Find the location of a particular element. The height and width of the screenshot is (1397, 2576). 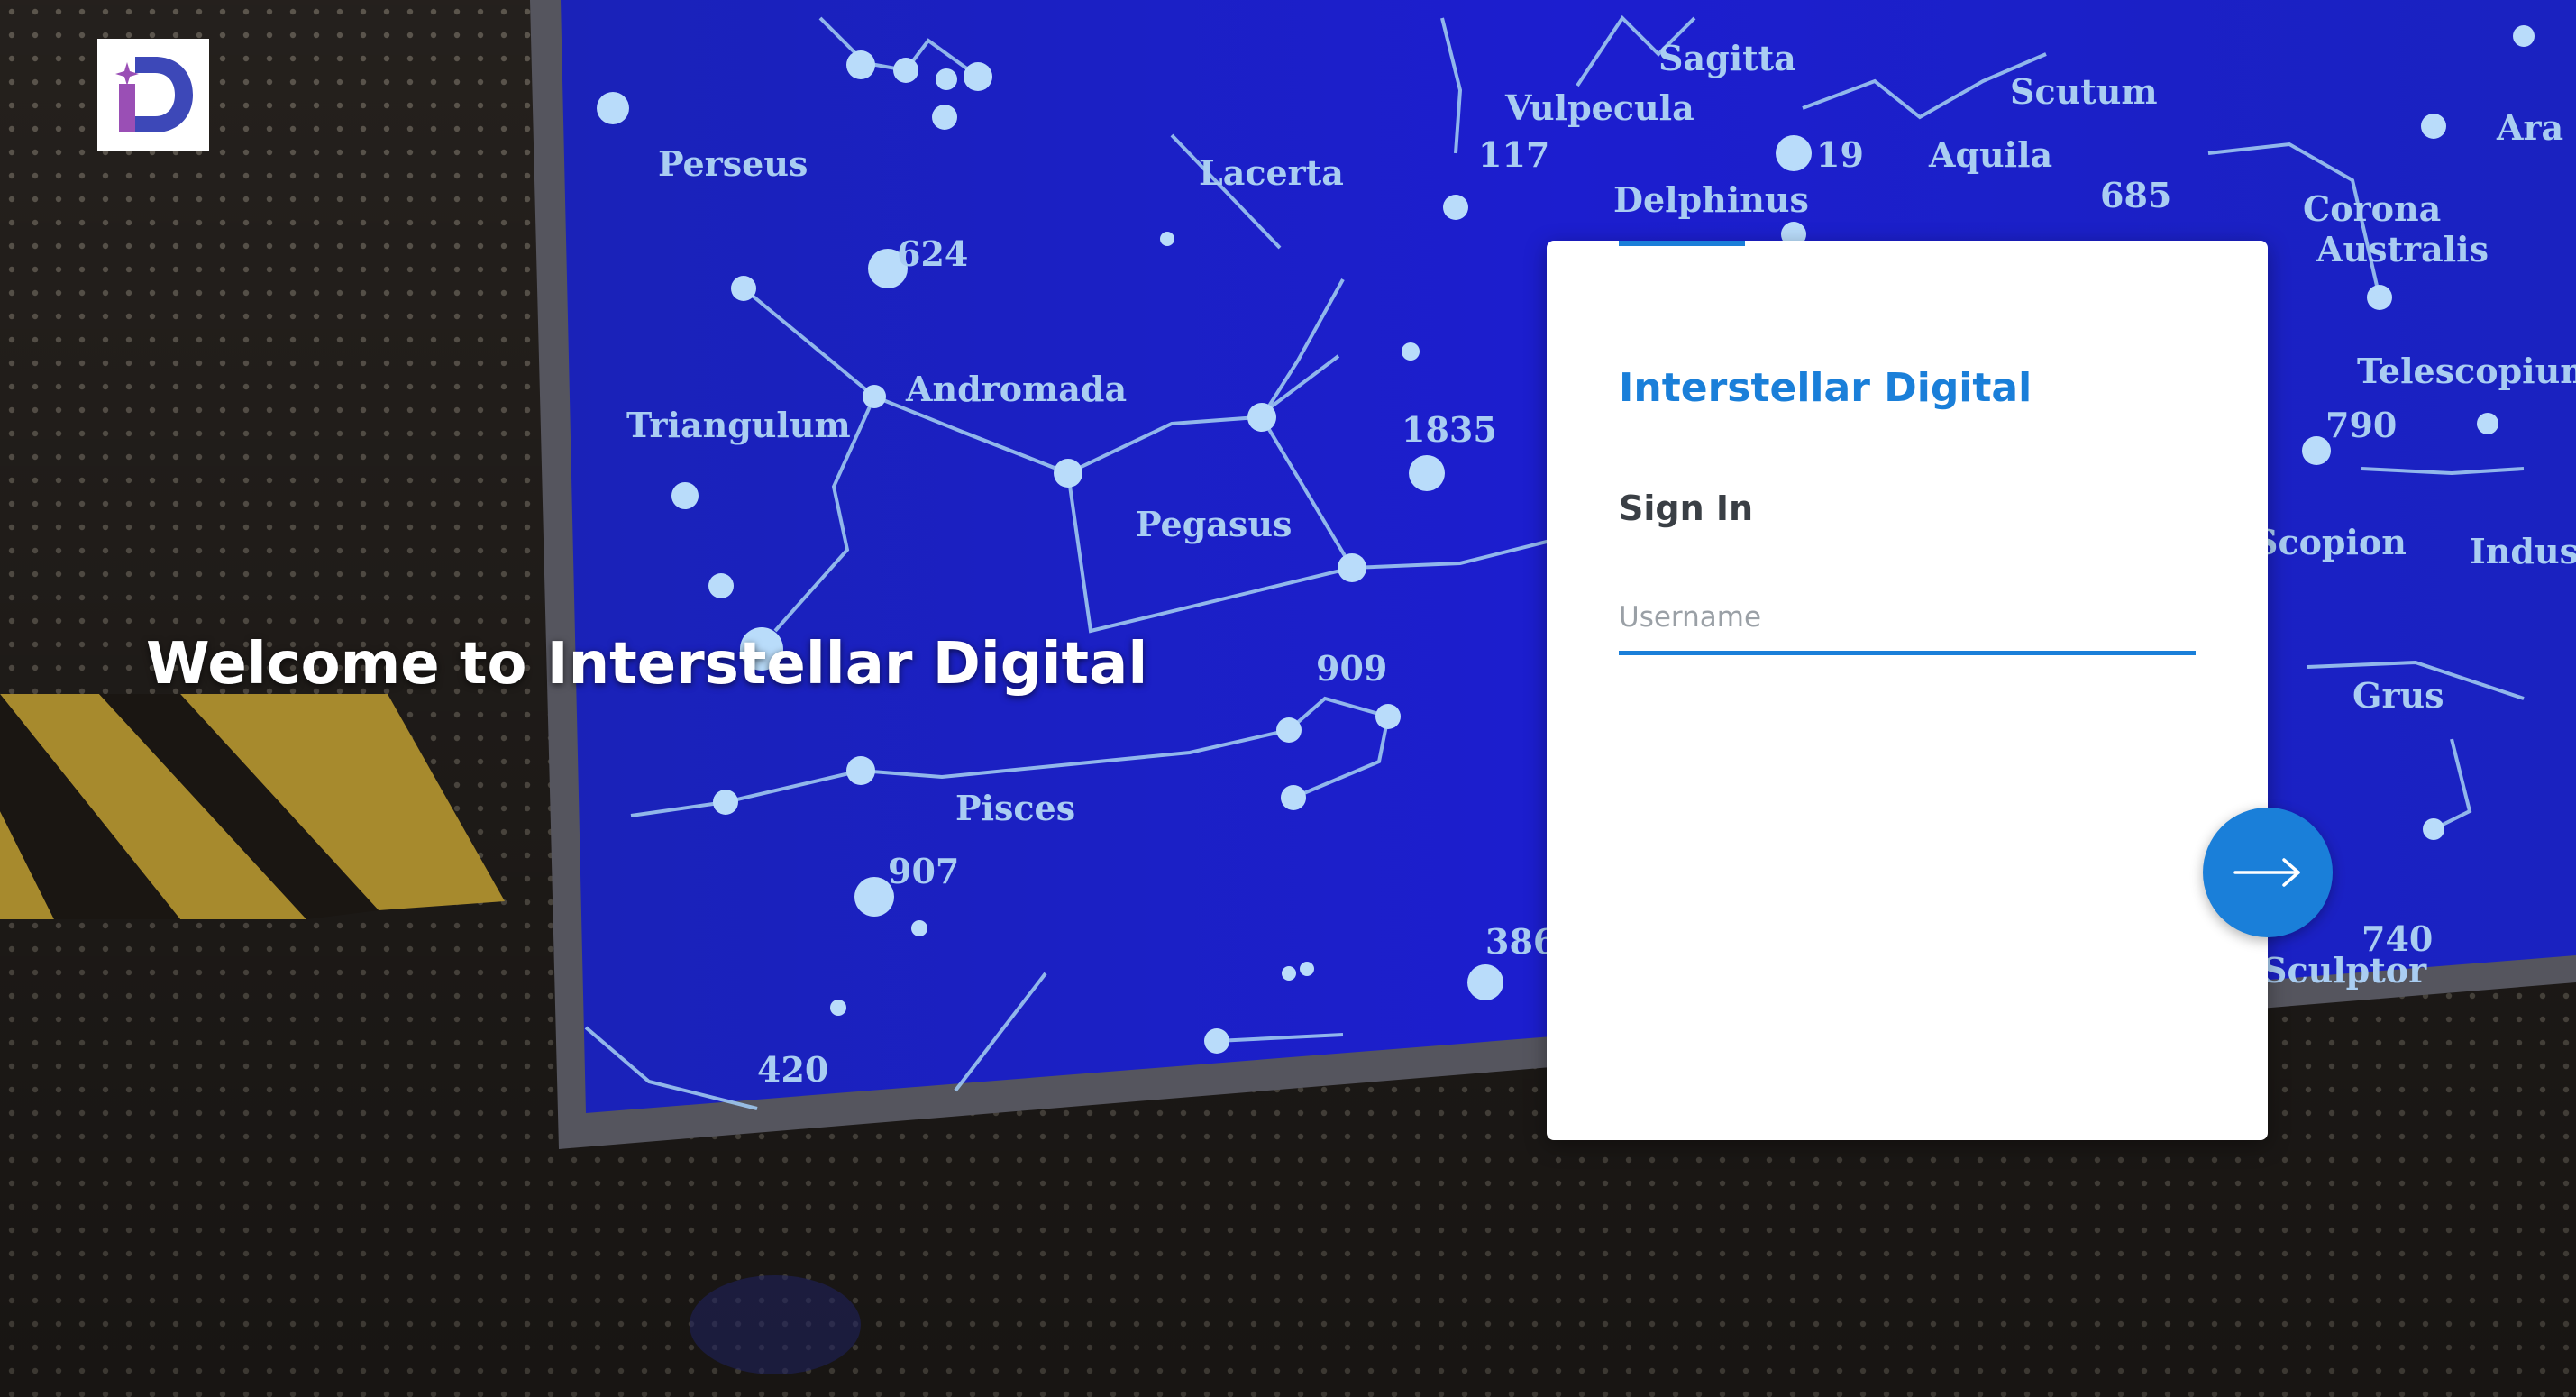

svg-text: 907 is located at coordinates (923, 871).